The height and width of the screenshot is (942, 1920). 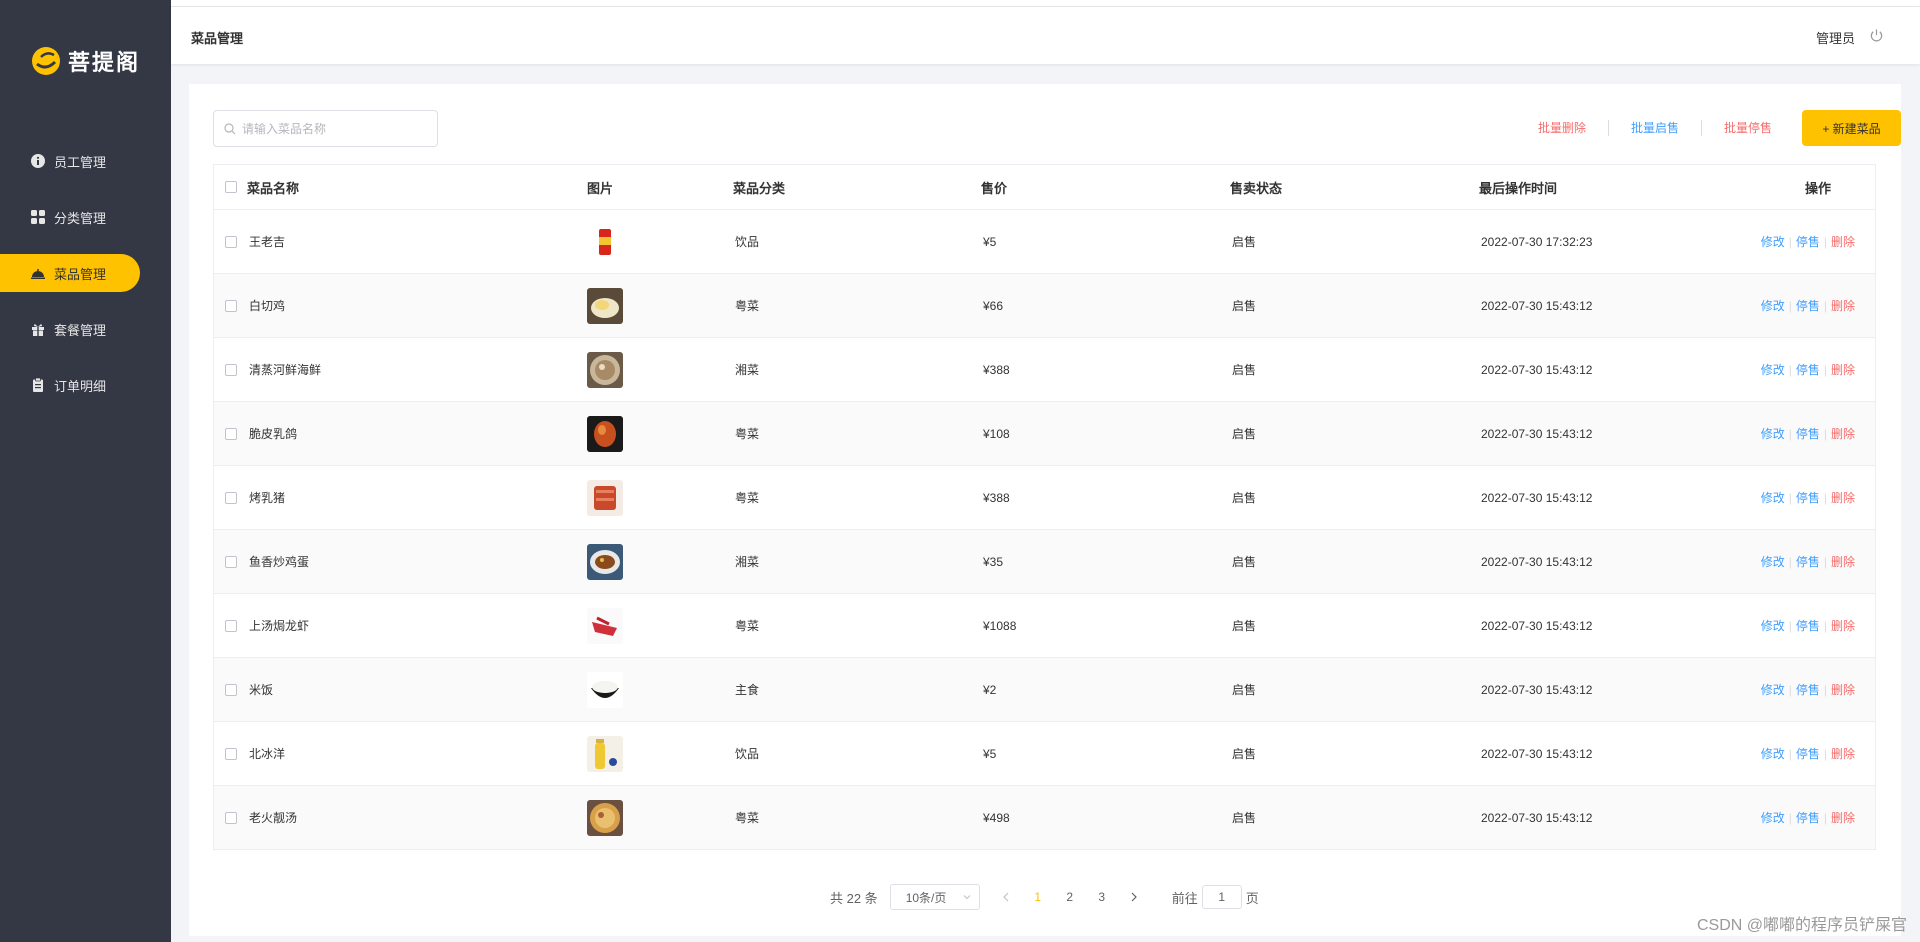 I want to click on sidebar-item-orders: 订单明细, so click(x=85, y=385).